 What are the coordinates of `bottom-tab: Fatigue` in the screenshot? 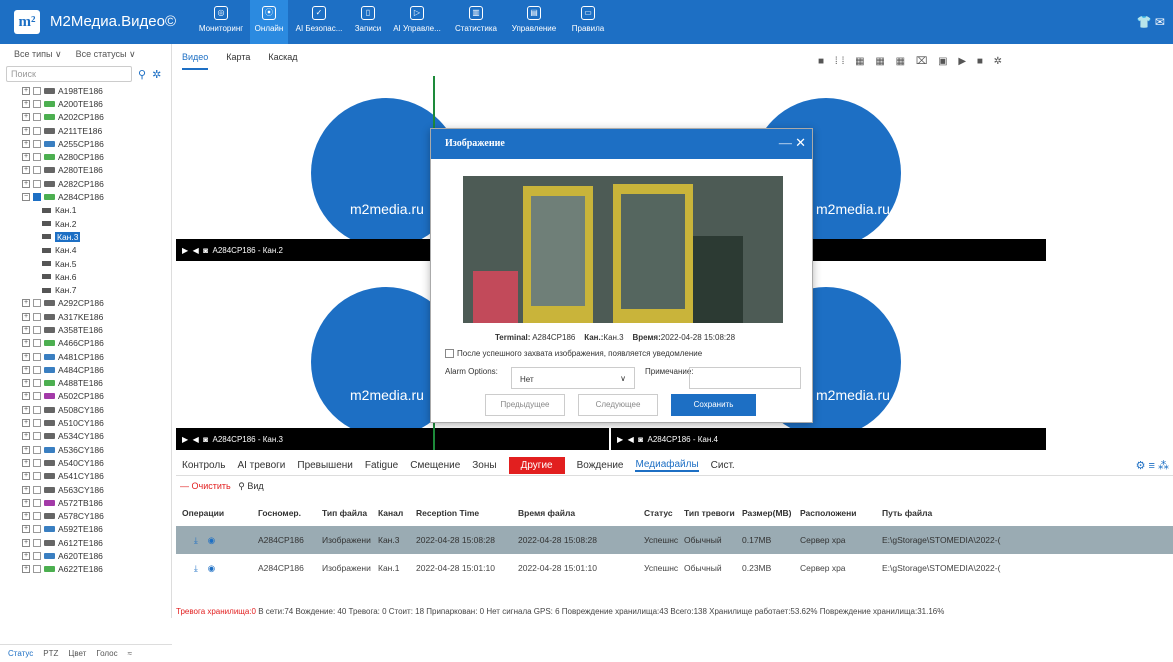 It's located at (381, 465).